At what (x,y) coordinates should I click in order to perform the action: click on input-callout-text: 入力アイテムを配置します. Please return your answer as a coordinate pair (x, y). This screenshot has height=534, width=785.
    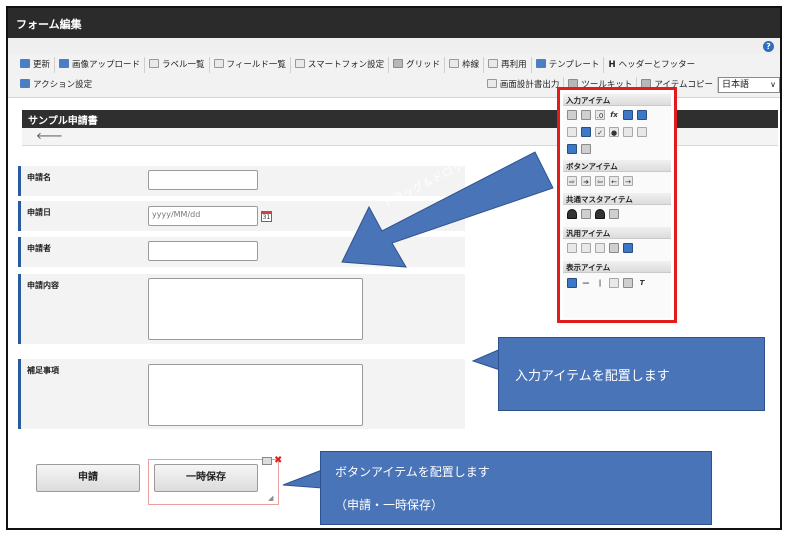
    Looking at the image, I should click on (592, 376).